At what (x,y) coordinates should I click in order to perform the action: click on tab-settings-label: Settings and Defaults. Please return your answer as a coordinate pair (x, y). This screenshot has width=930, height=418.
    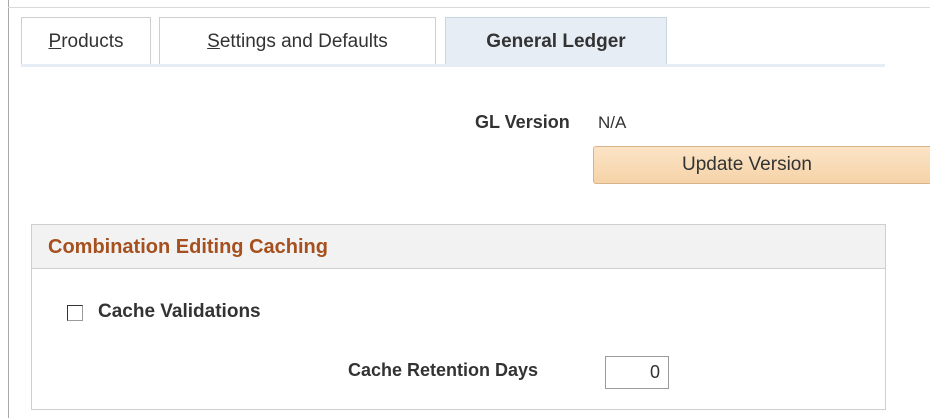
    Looking at the image, I should click on (297, 41).